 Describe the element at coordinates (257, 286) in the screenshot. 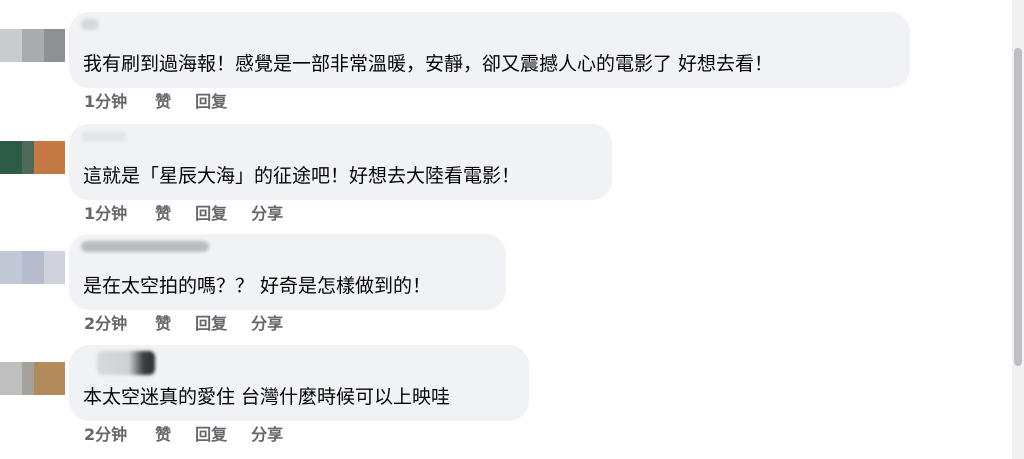

I see `comment-text: 是在太空拍的嗎？？ 好奇是怎樣做到的！` at that location.